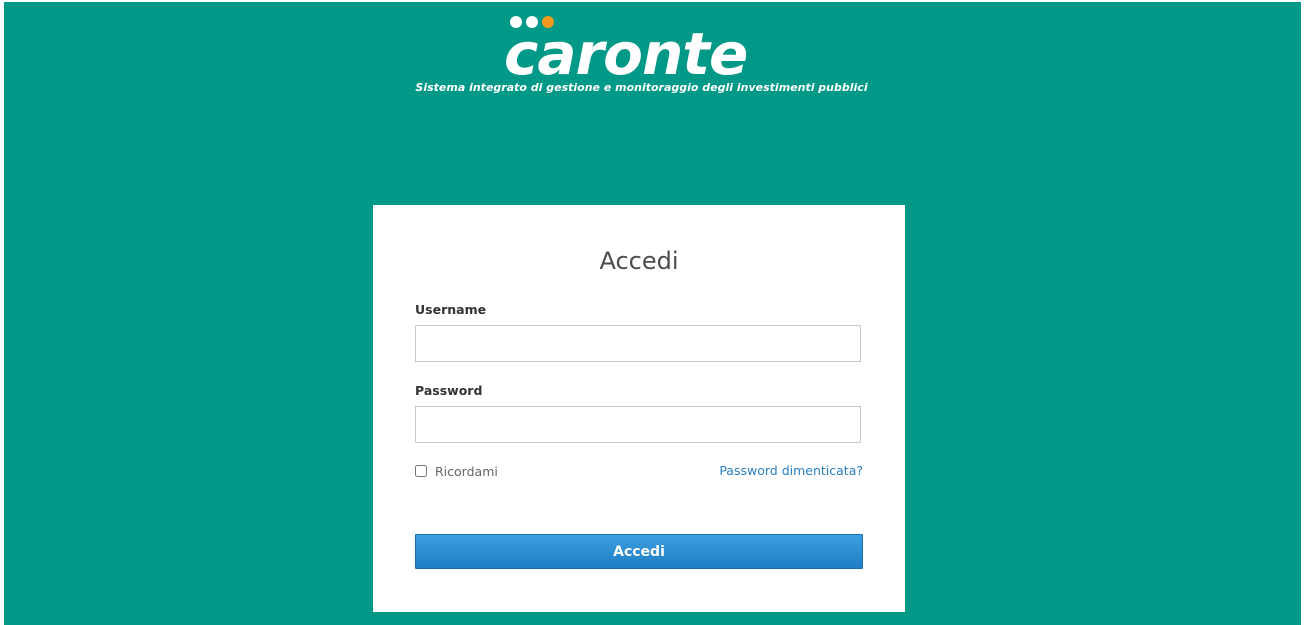  Describe the element at coordinates (451, 309) in the screenshot. I see `username-label: Username` at that location.